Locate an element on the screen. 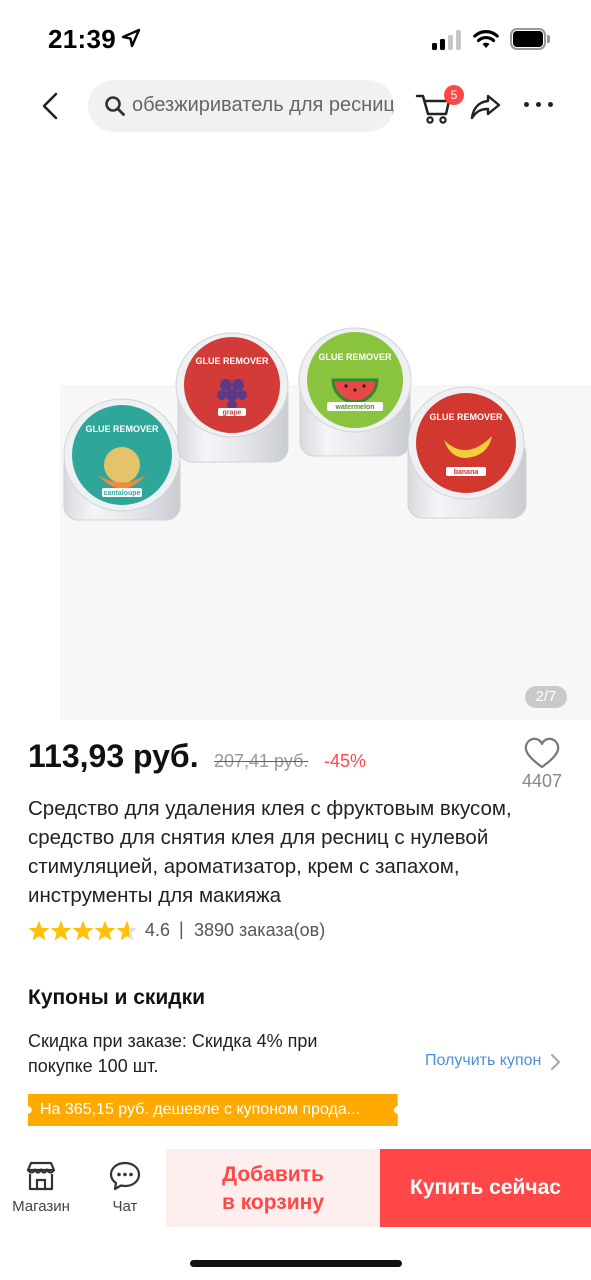 This screenshot has width=591, height=1280. get-coupon-link: Получить купон is located at coordinates (483, 1061).